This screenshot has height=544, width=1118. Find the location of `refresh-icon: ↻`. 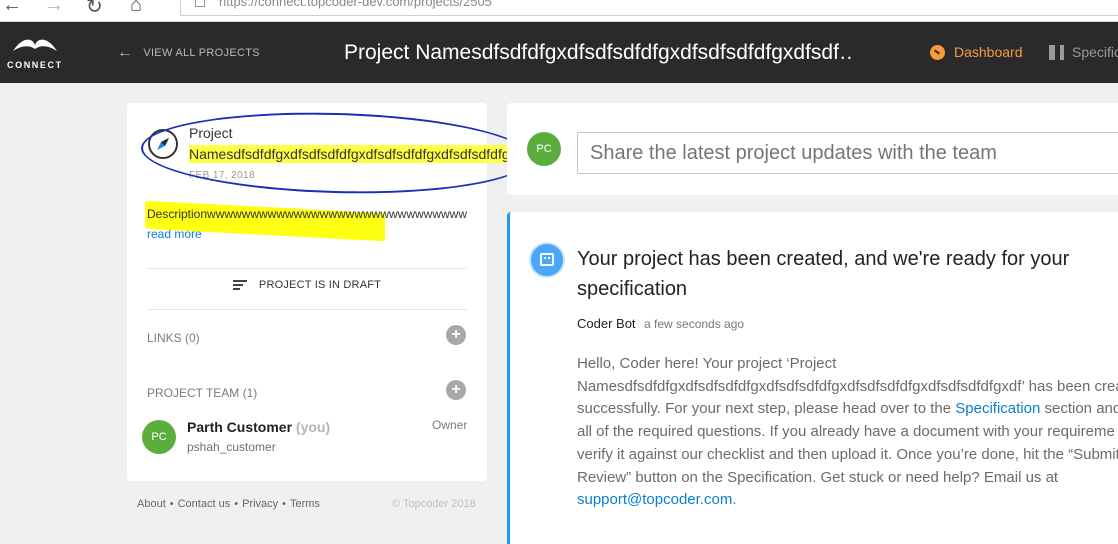

refresh-icon: ↻ is located at coordinates (94, 9).